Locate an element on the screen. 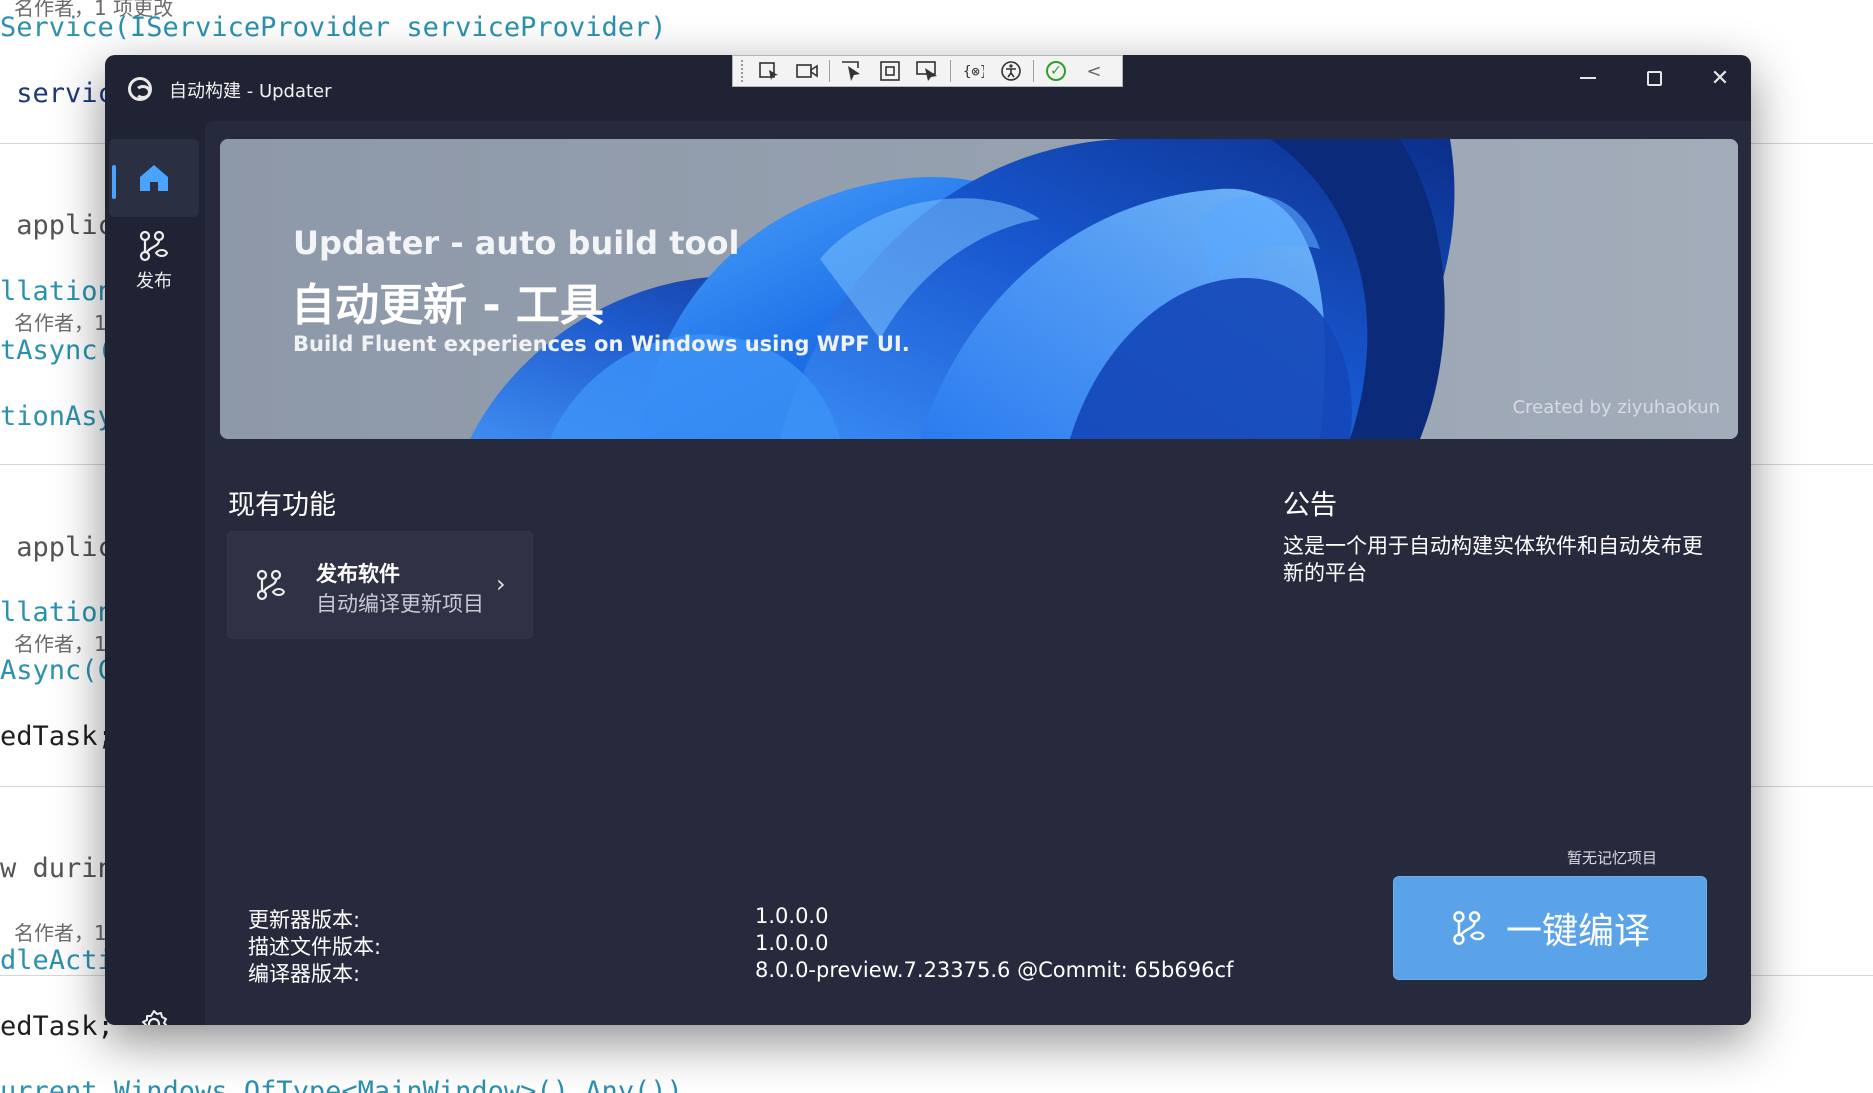 The height and width of the screenshot is (1093, 1873). select-element-icon is located at coordinates (769, 71).